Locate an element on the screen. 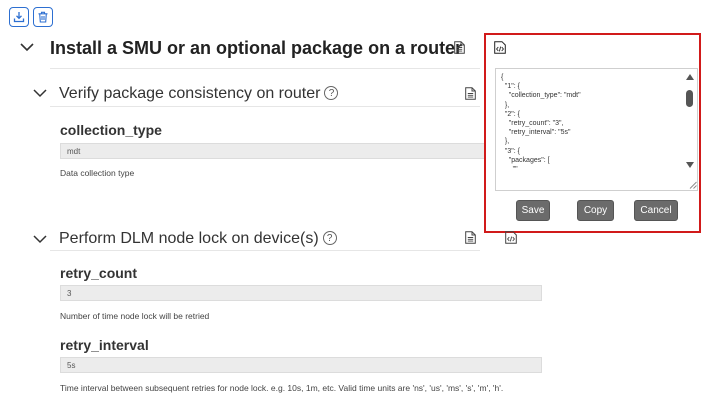  field-label-retry-count: retry_count is located at coordinates (99, 273).